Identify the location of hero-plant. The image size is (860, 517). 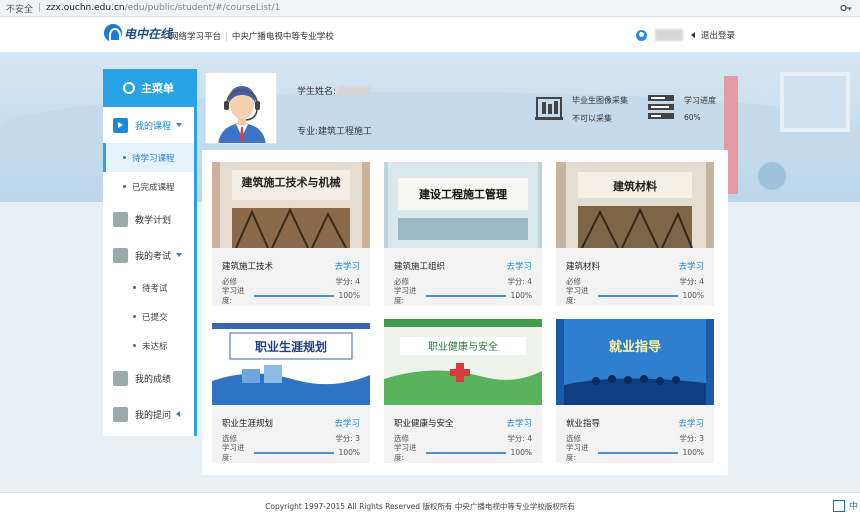
(772, 176).